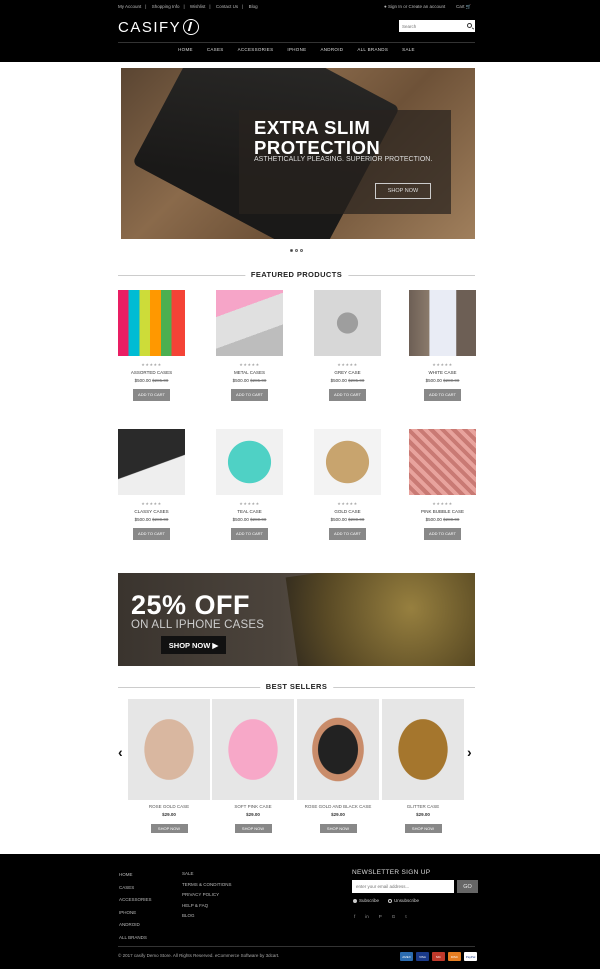  Describe the element at coordinates (135, 900) in the screenshot. I see `footer-link-accessories: ACCESSORIES` at that location.